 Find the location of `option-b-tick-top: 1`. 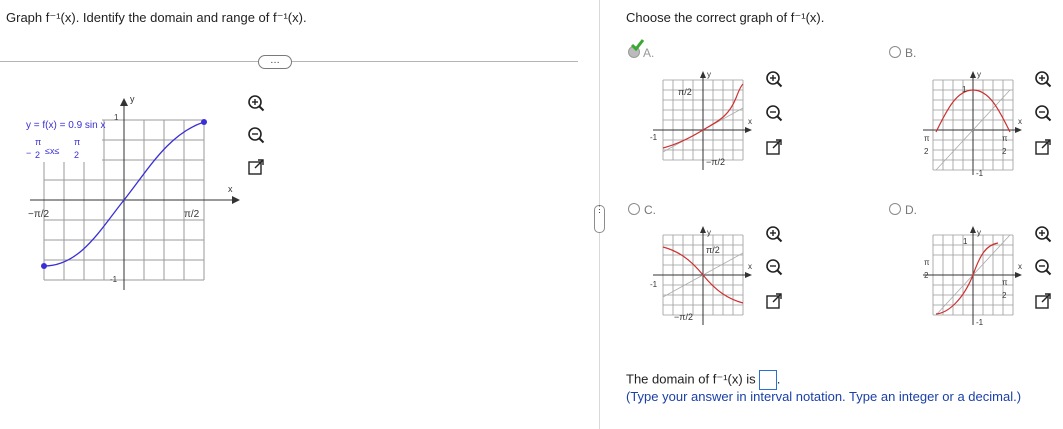

option-b-tick-top: 1 is located at coordinates (964, 89).